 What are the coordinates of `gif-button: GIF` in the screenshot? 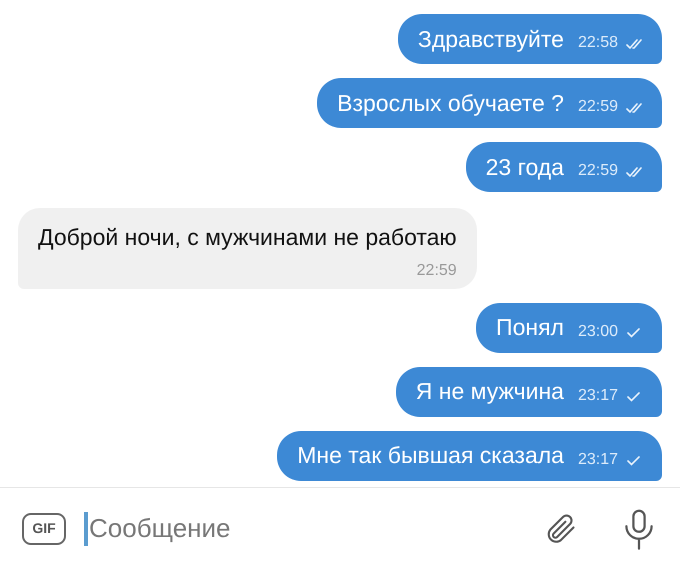 It's located at (44, 528).